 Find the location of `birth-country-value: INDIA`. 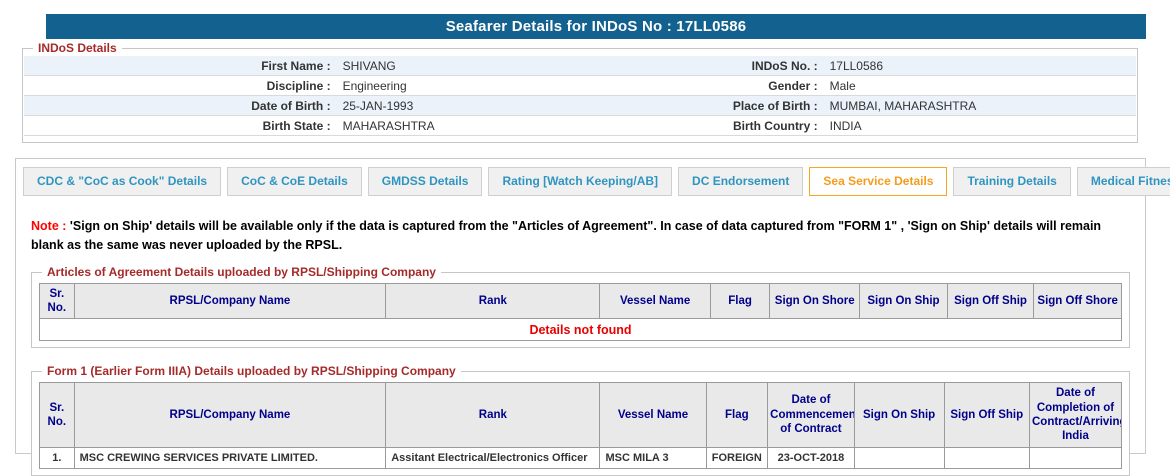

birth-country-value: INDIA is located at coordinates (845, 125).